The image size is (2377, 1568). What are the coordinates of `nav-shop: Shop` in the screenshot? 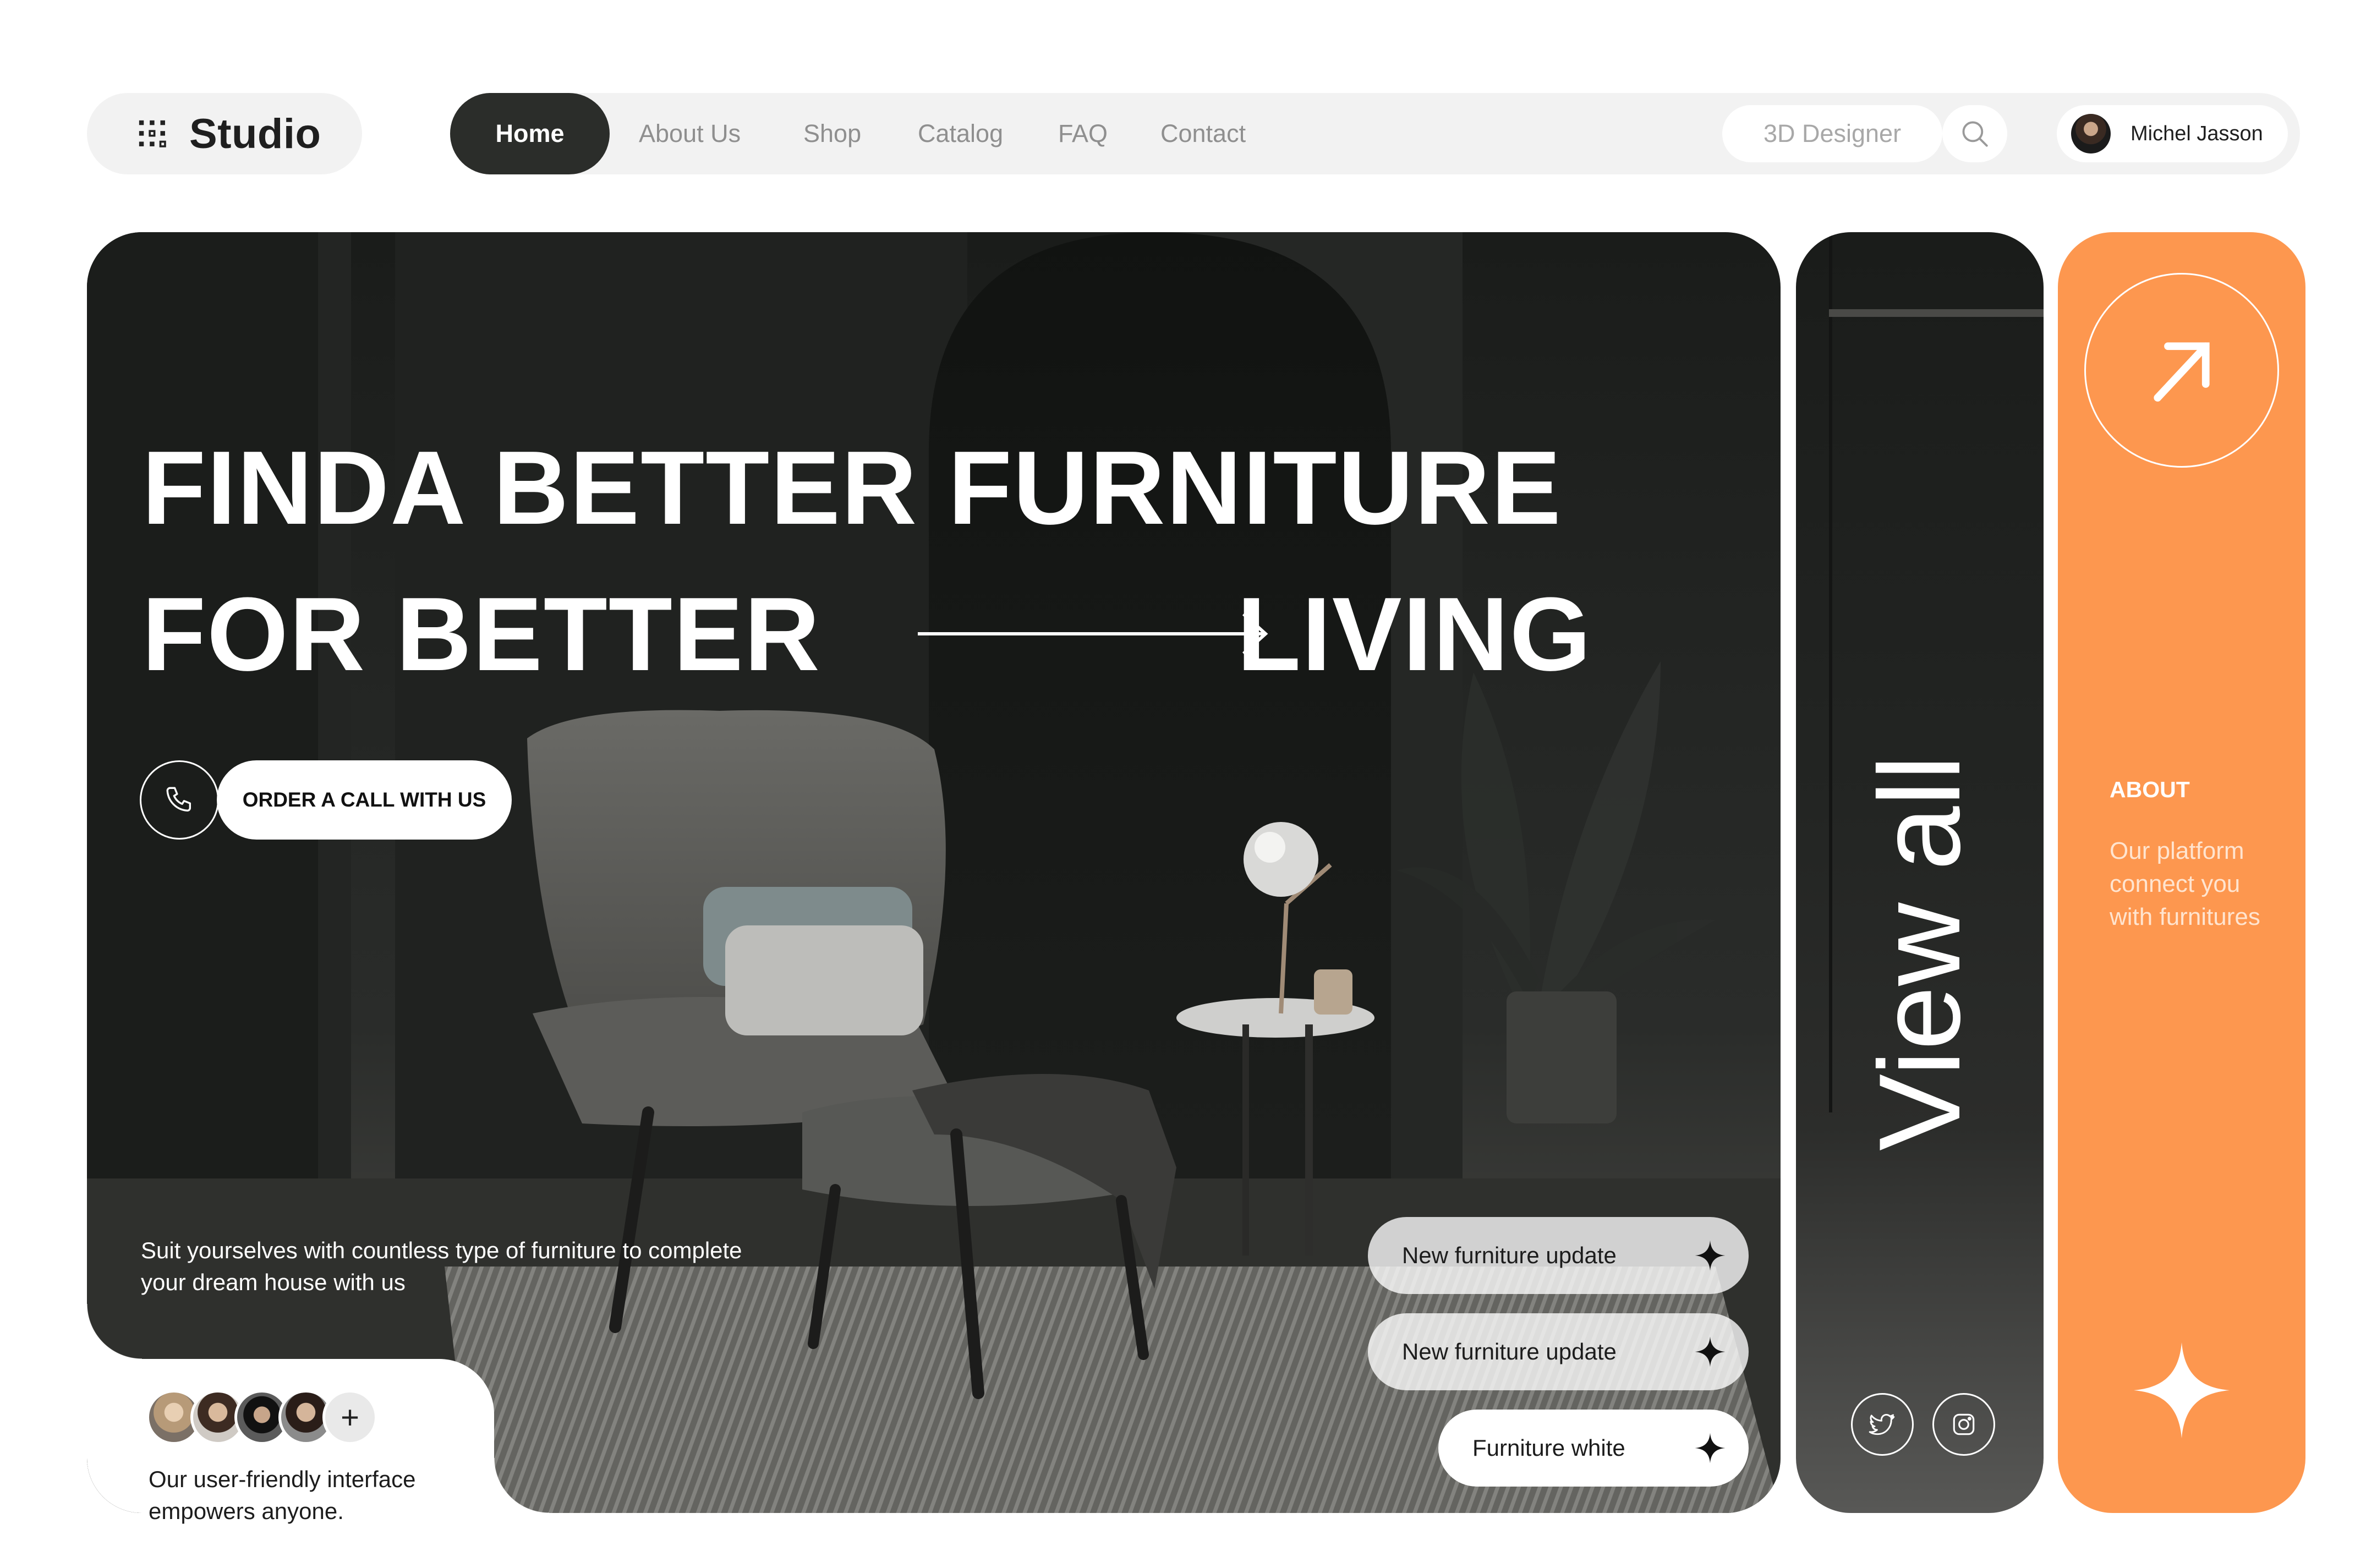 It's located at (832, 133).